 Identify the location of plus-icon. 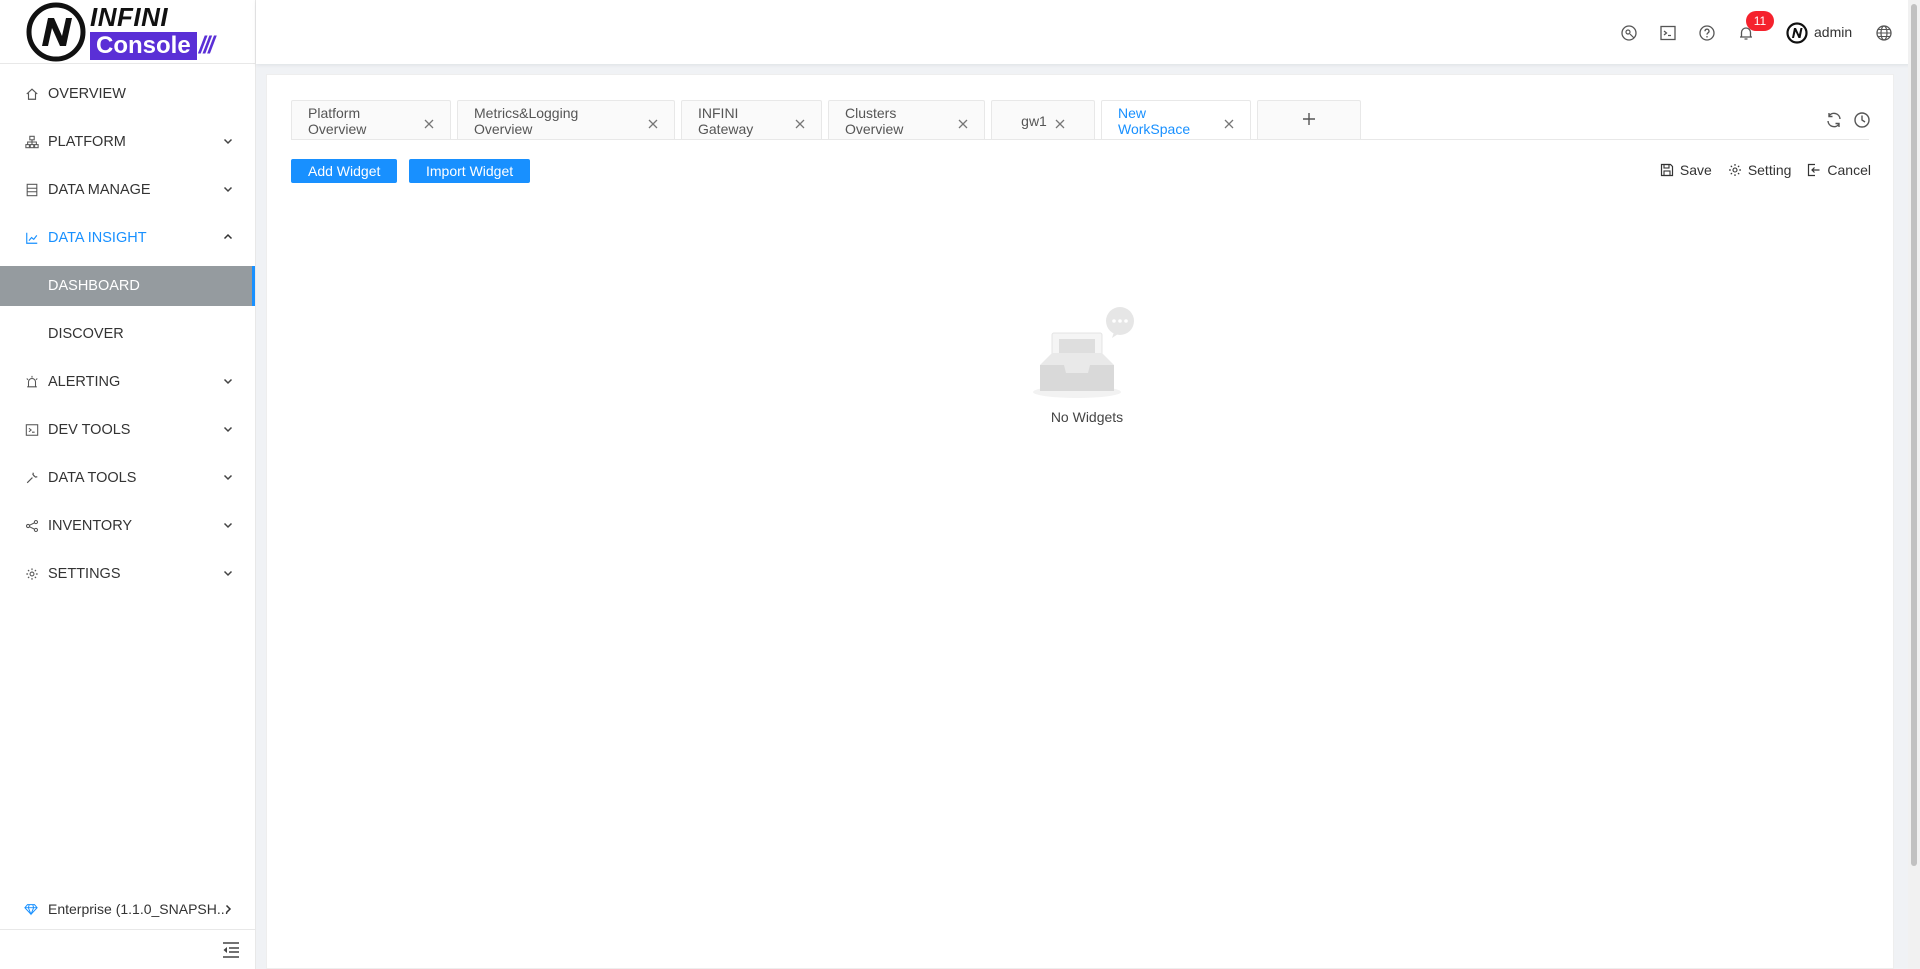
(1309, 120).